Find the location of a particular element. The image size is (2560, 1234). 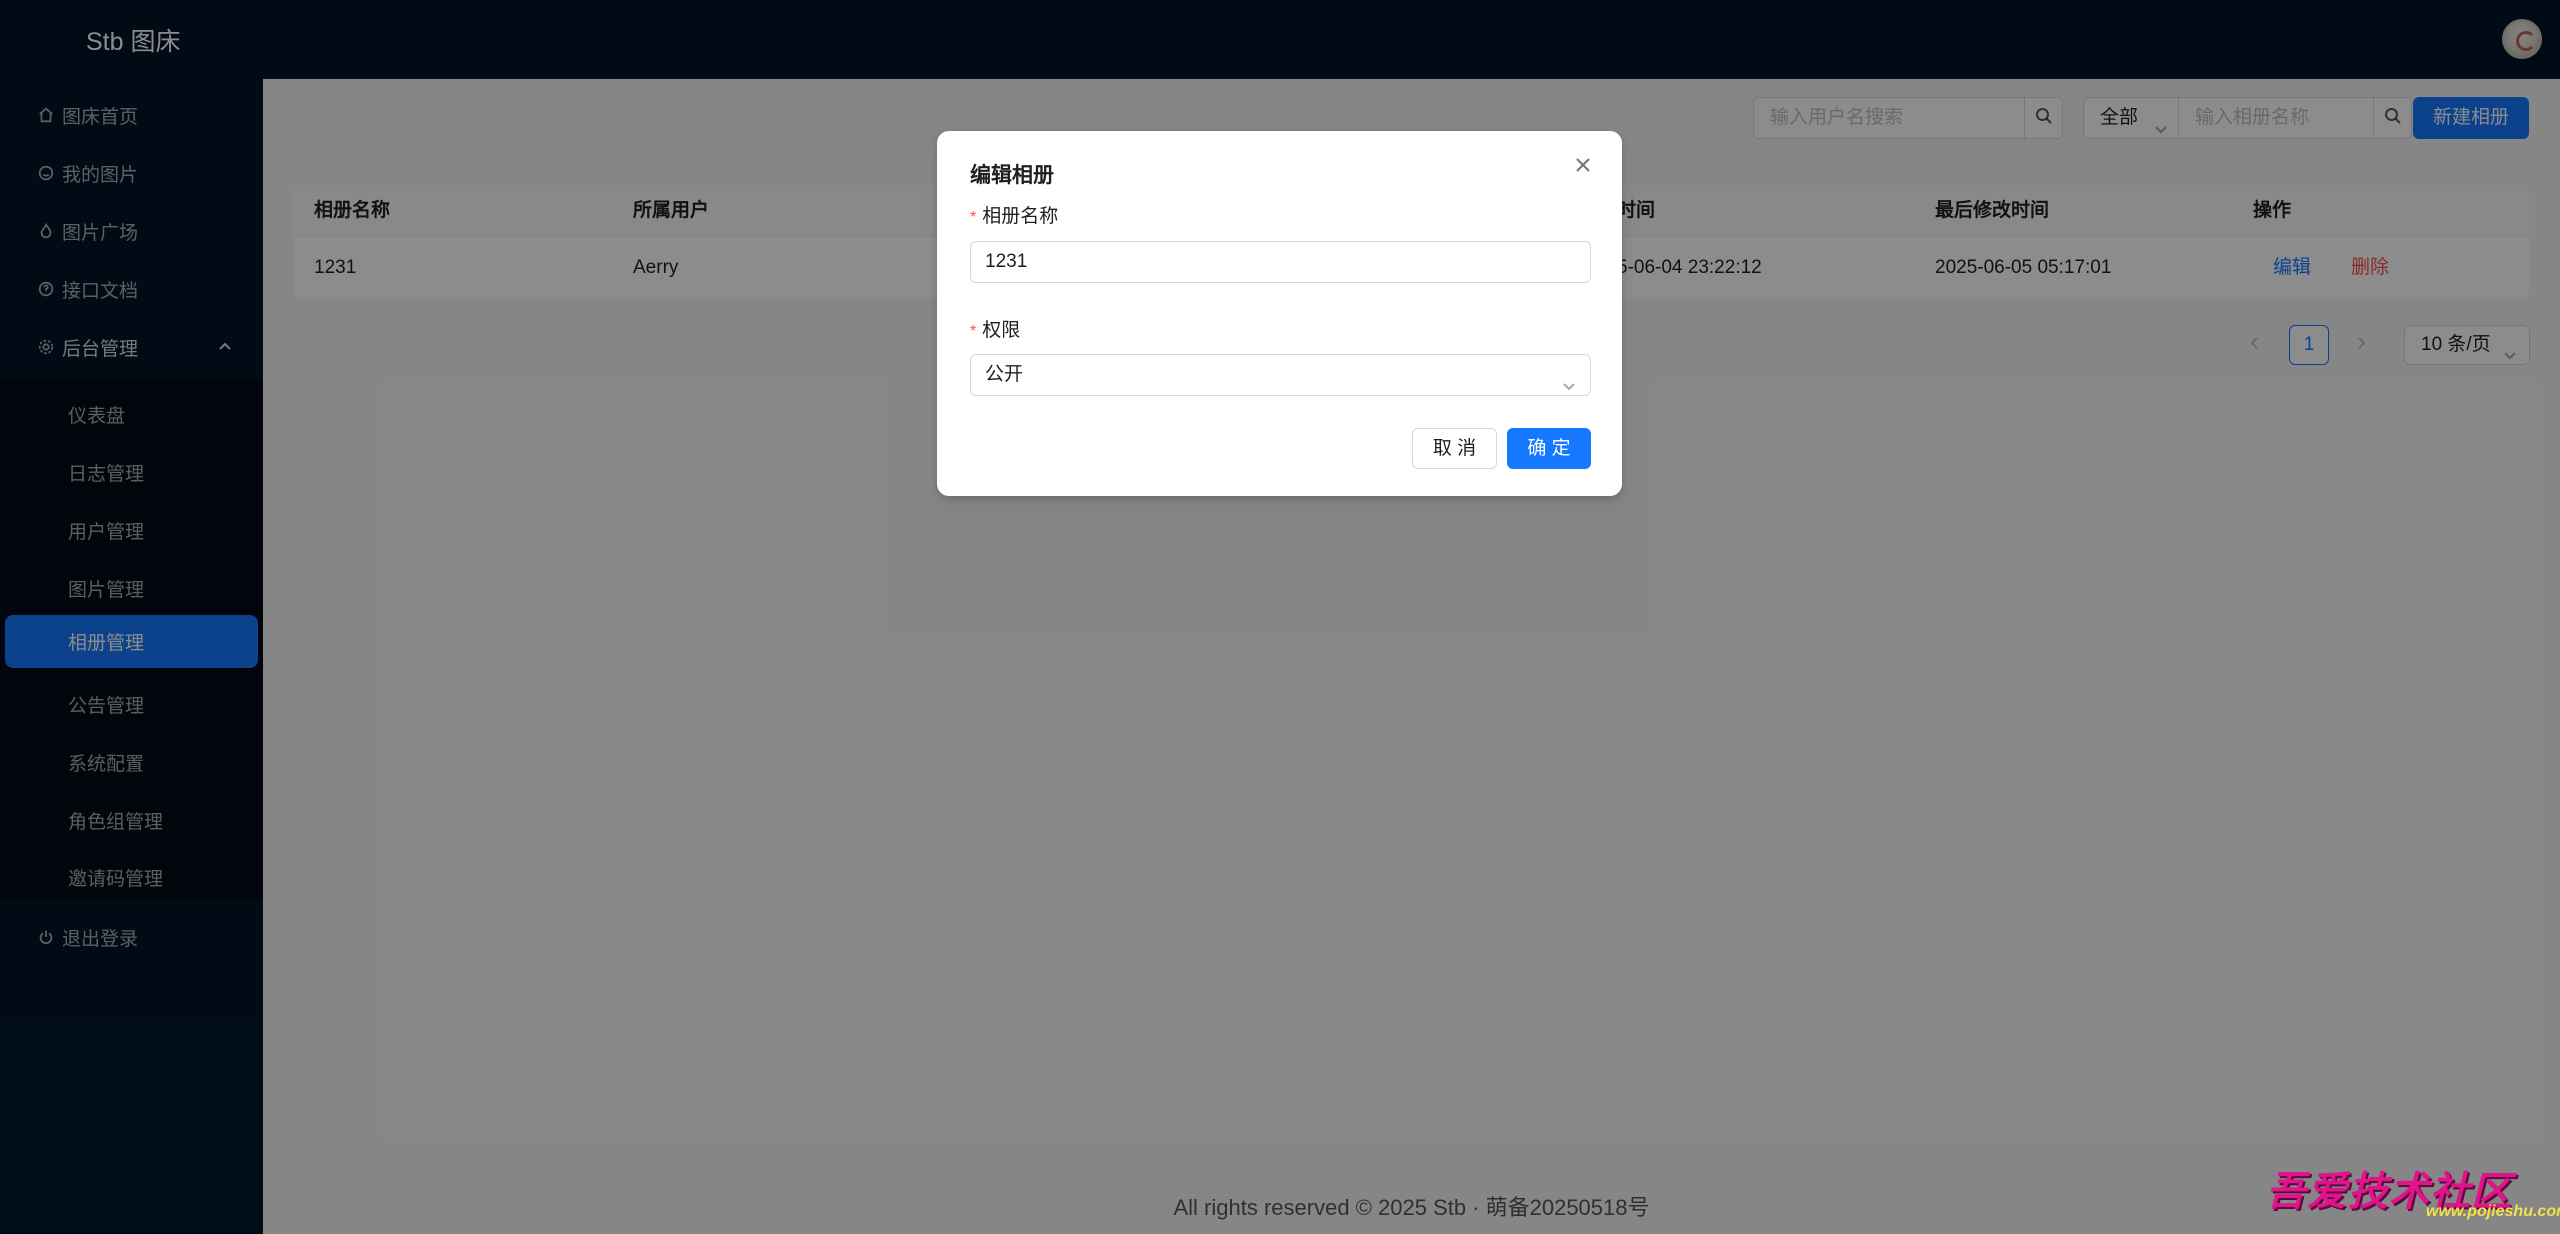

watermark-url: www.pojieshu.com is located at coordinates (2493, 1211).